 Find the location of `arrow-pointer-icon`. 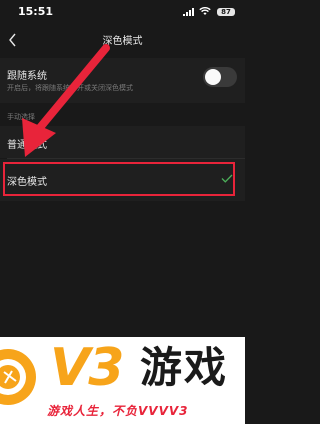

arrow-pointer-icon is located at coordinates (66, 100).